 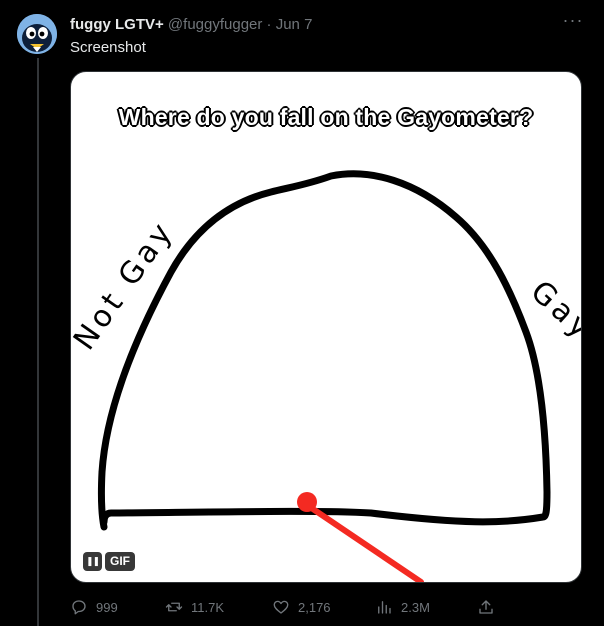 I want to click on views-button: 2.3M, so click(x=402, y=607).